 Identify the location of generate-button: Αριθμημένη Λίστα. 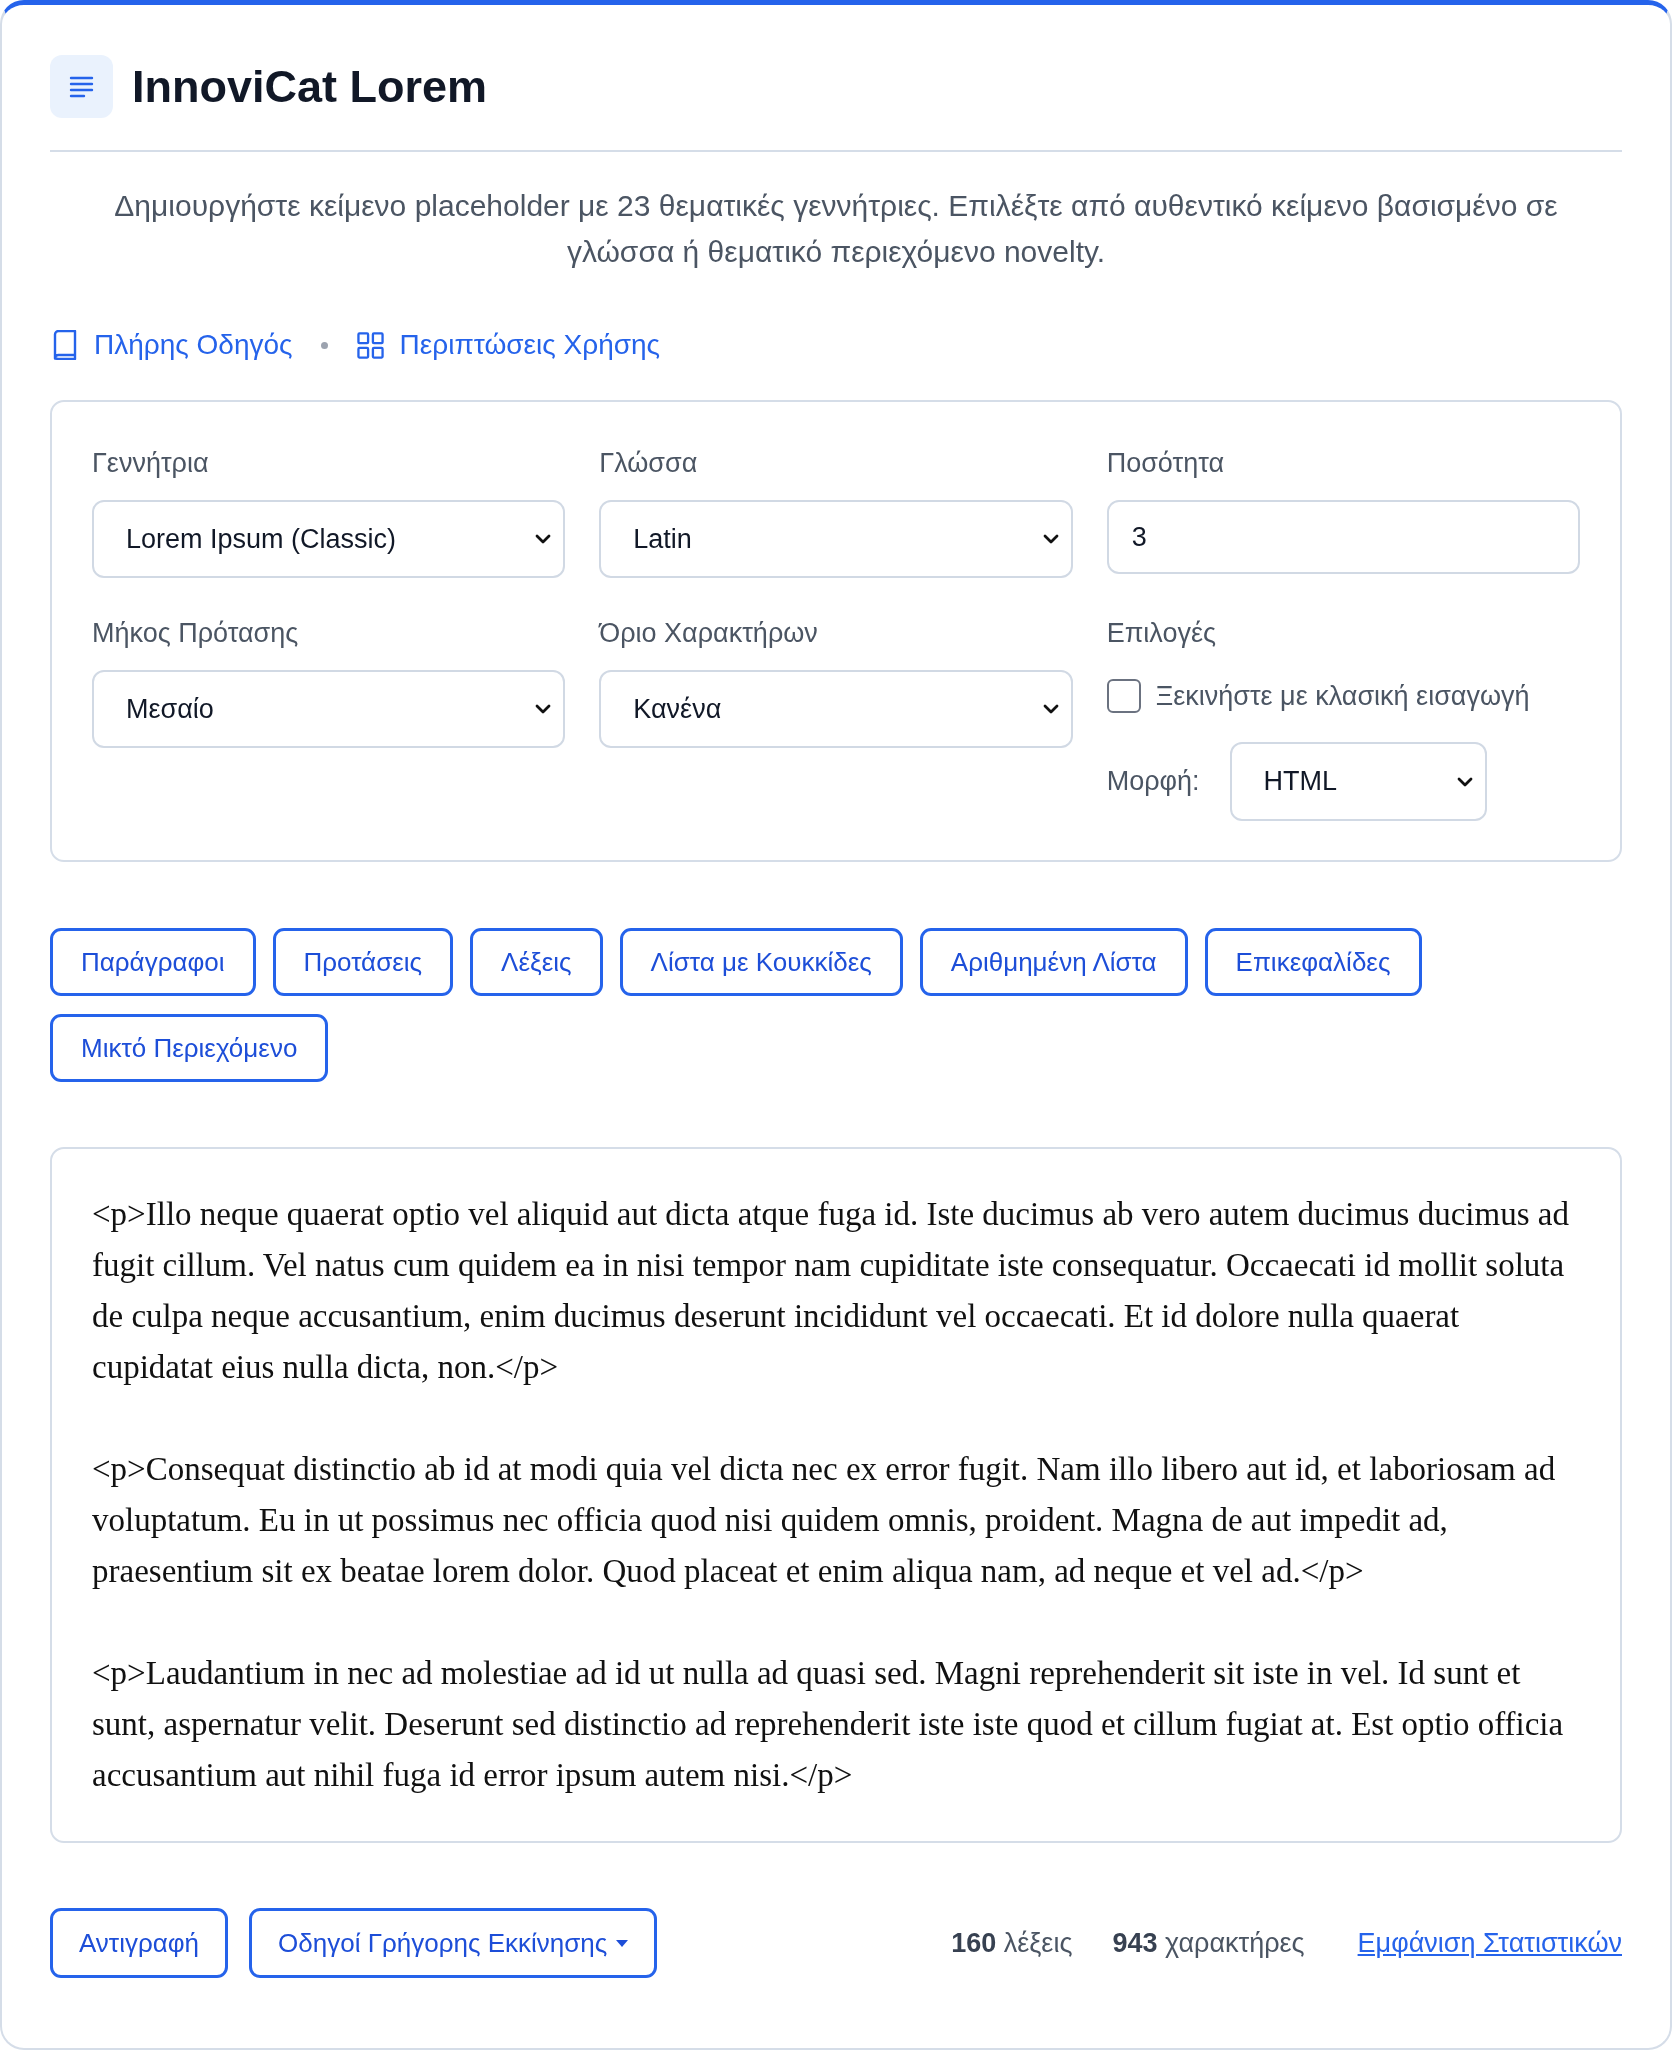
(1053, 962).